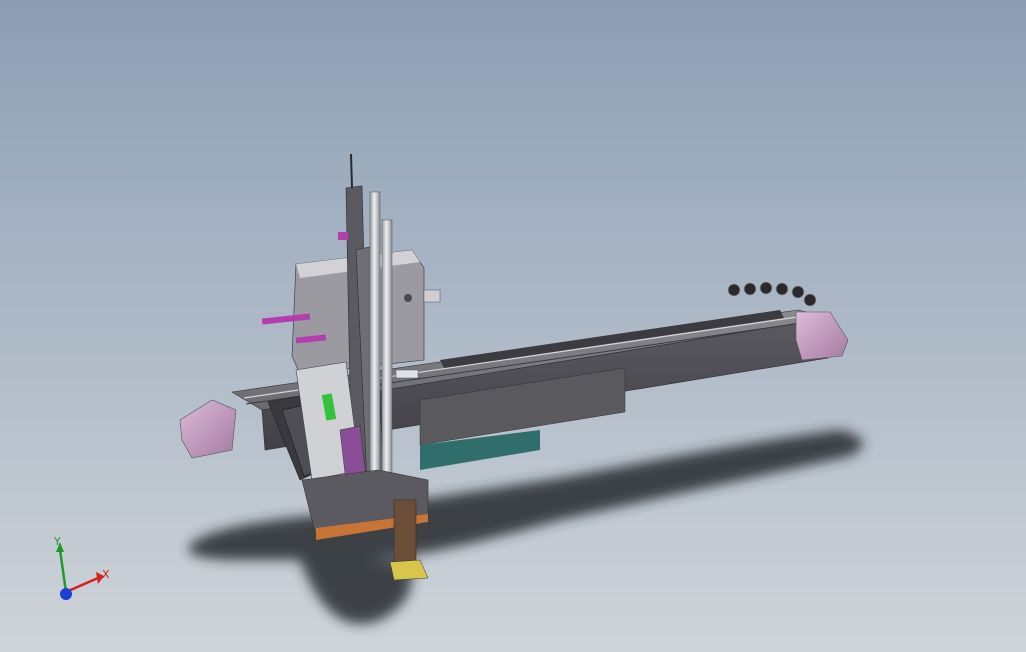 Image resolution: width=1026 pixels, height=652 pixels. I want to click on x-axis-label: X, so click(106, 574).